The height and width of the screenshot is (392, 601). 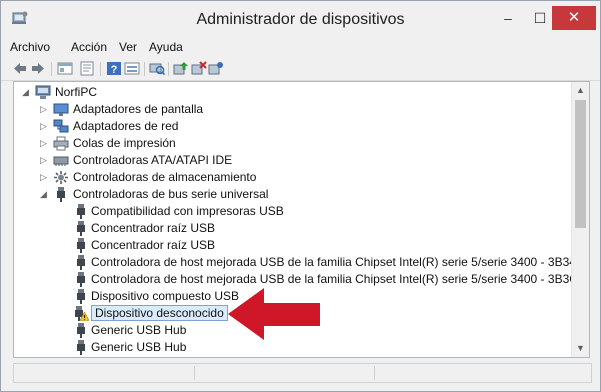 I want to click on tree-category-label: Adaptadores de red, so click(x=126, y=126).